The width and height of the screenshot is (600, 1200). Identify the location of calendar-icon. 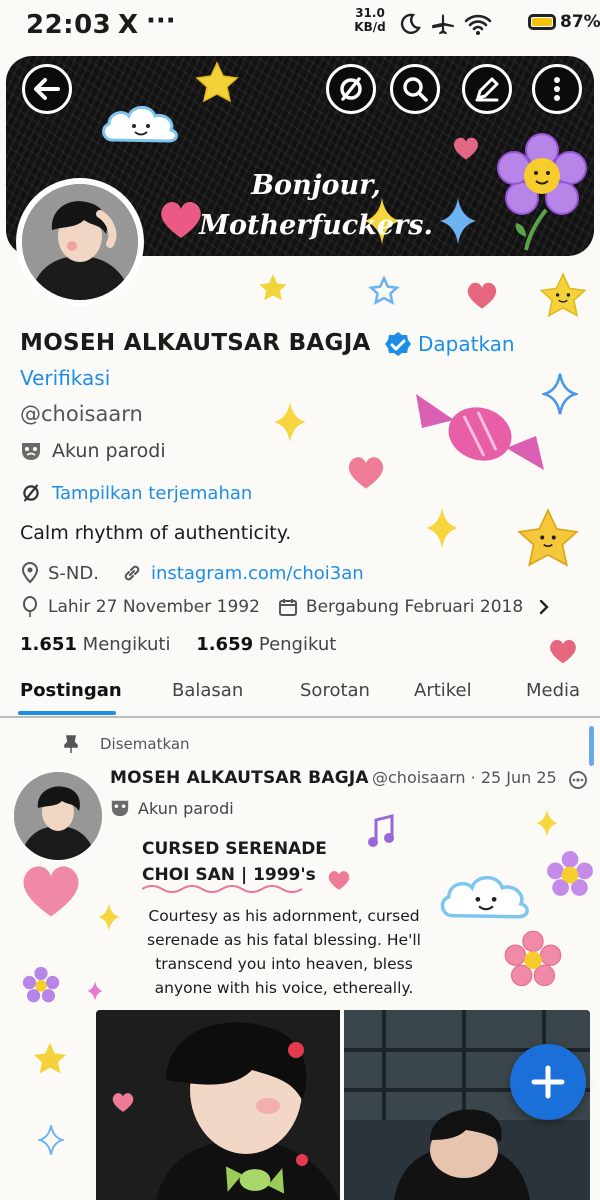
(287, 607).